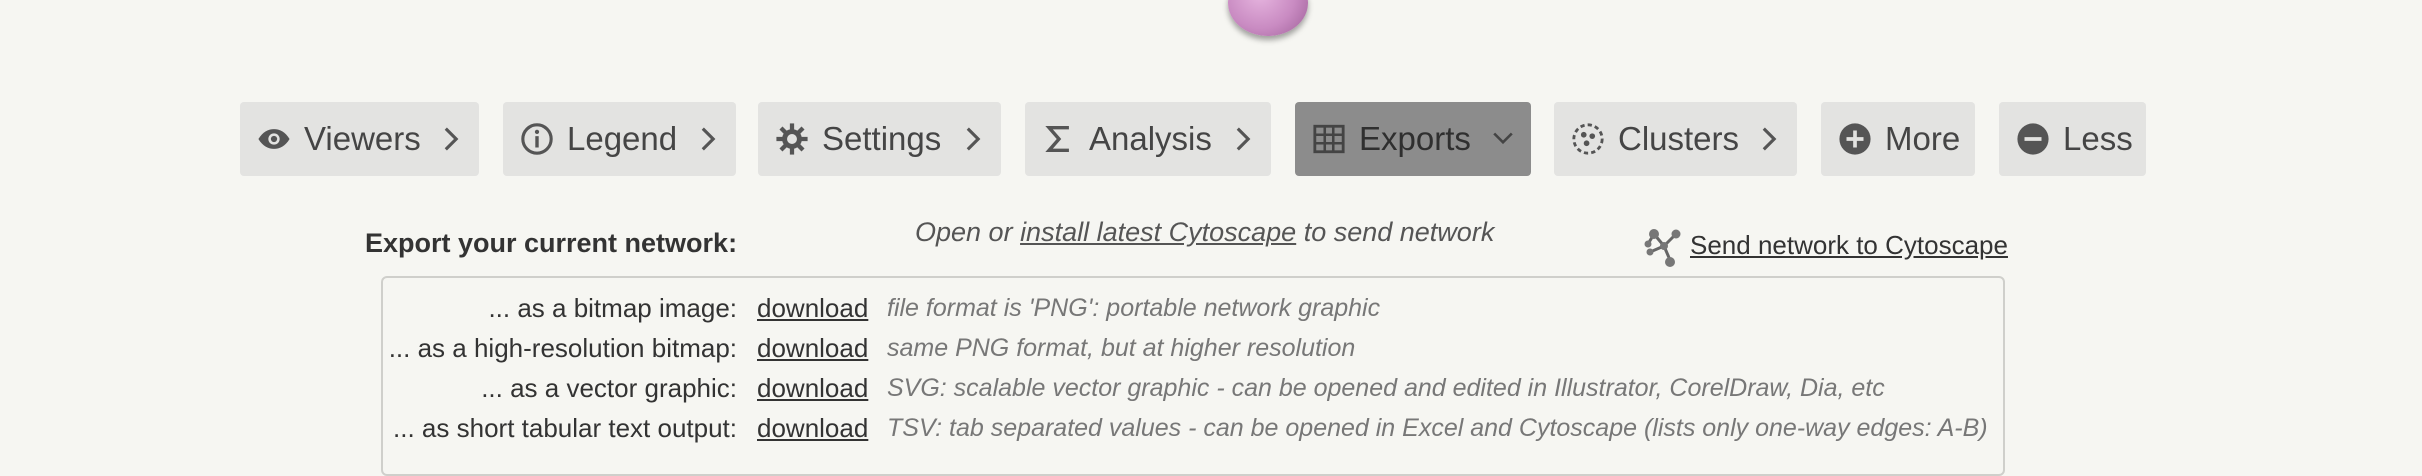  What do you see at coordinates (609, 387) in the screenshot?
I see `export-row-label: ... as a vector graphic:` at bounding box center [609, 387].